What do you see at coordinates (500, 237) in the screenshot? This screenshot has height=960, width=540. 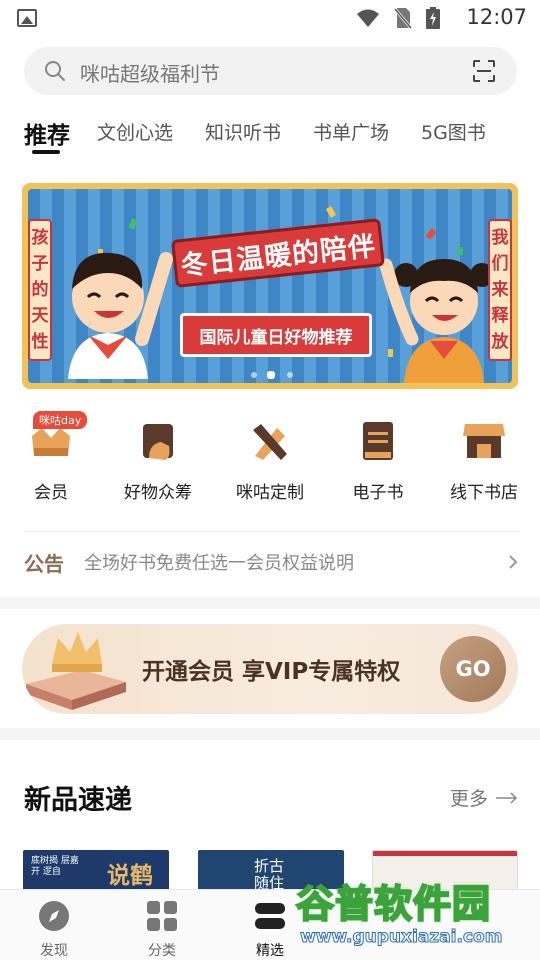 I see `slogan-char: 我` at bounding box center [500, 237].